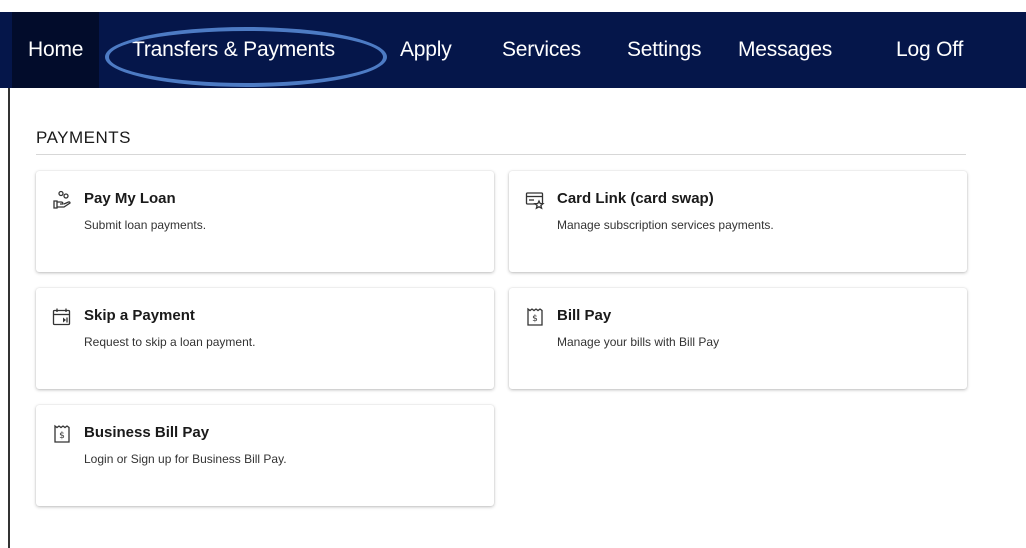  I want to click on content-border, so click(9, 318).